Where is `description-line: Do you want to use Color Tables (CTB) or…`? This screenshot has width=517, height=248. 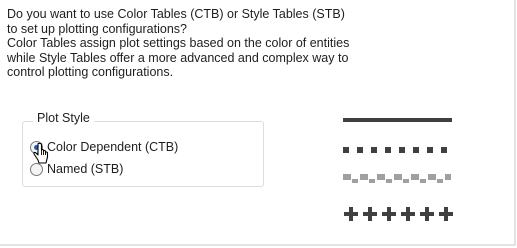 description-line: Do you want to use Color Tables (CTB) or… is located at coordinates (176, 14).